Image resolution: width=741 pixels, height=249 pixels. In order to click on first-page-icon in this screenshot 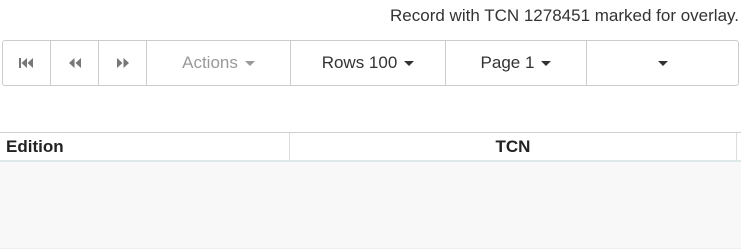, I will do `click(27, 63)`.